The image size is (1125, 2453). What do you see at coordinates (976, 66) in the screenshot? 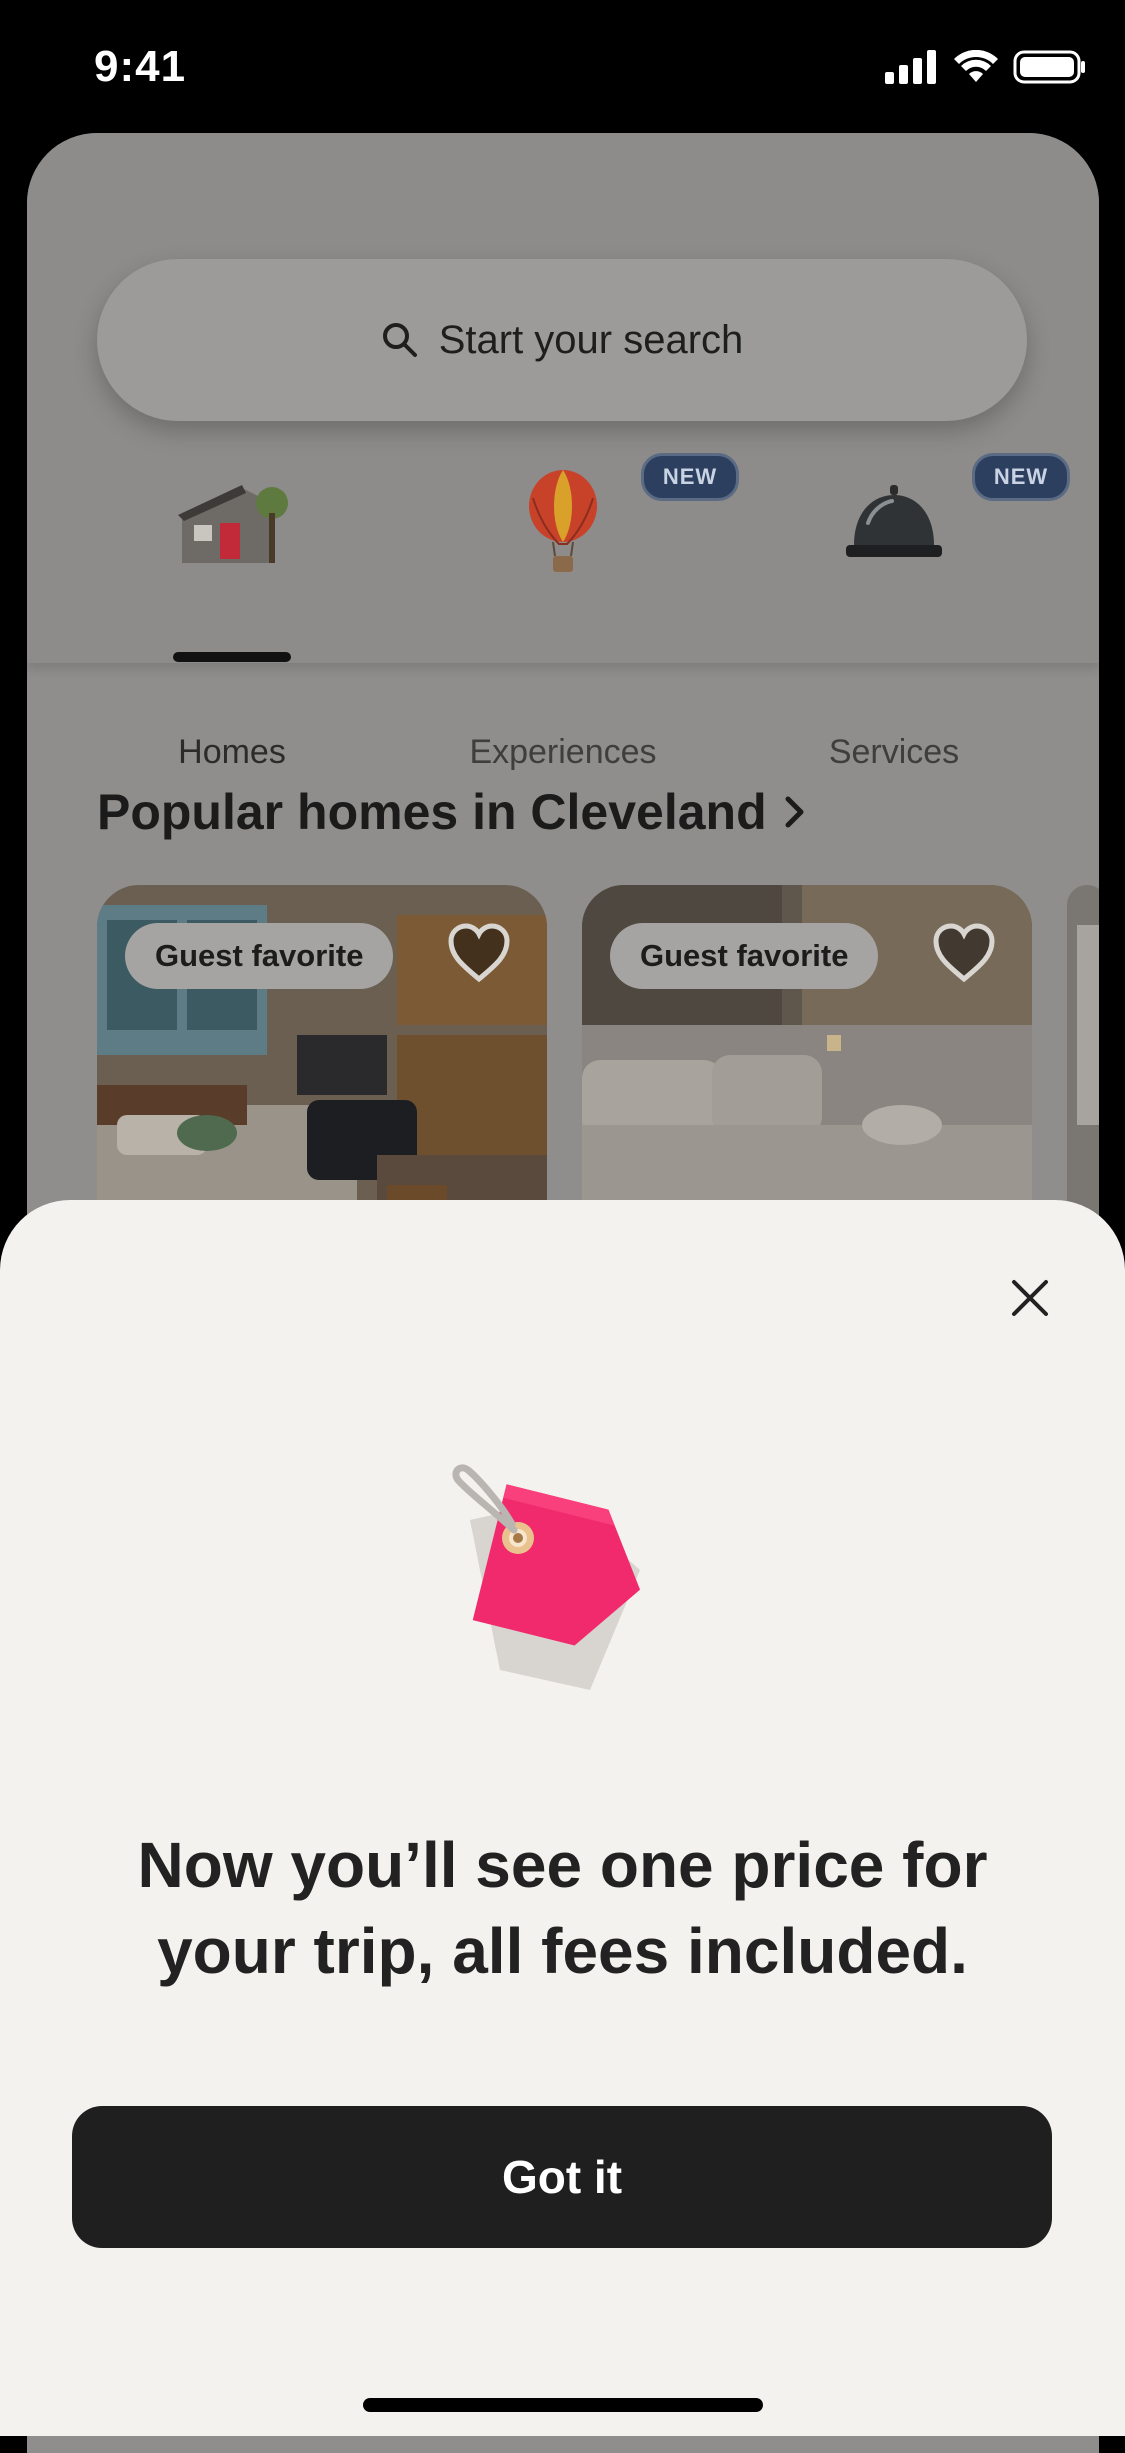
I see `wifi-icon` at bounding box center [976, 66].